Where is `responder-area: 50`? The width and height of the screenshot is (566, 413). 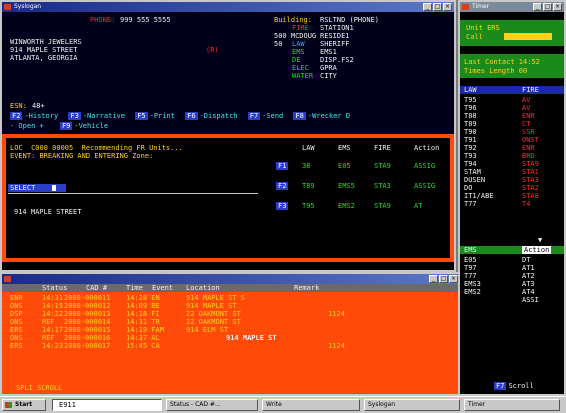
responder-area: 50 is located at coordinates (278, 44).